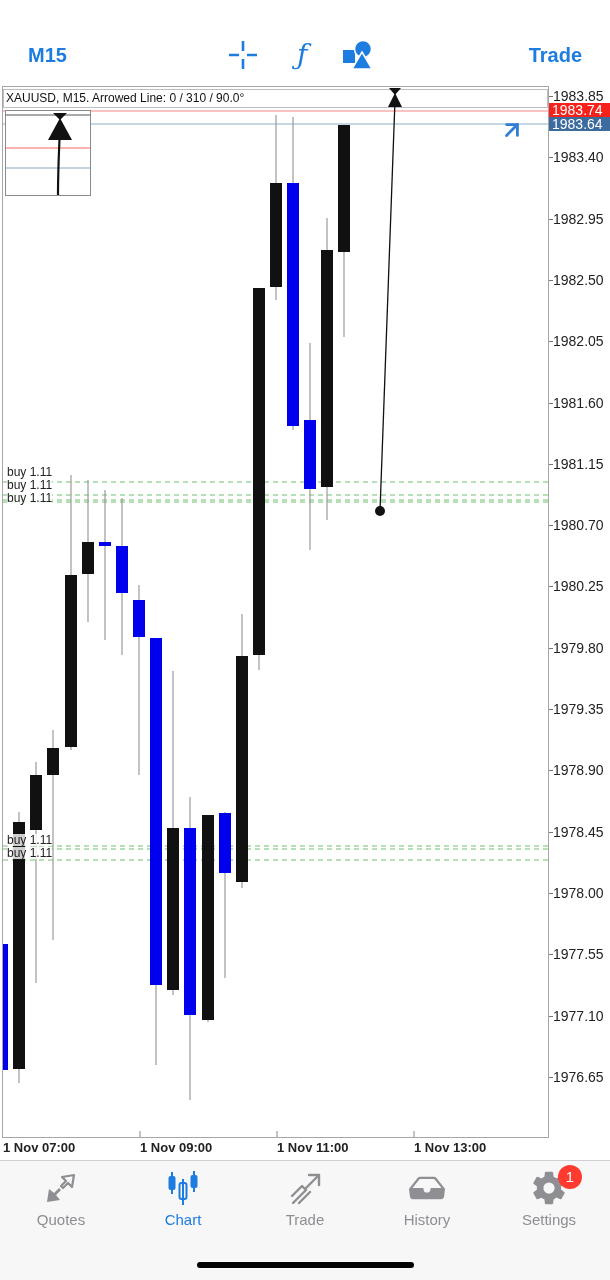 This screenshot has height=1280, width=610. I want to click on price-axis-label: 1978.00, so click(578, 892).